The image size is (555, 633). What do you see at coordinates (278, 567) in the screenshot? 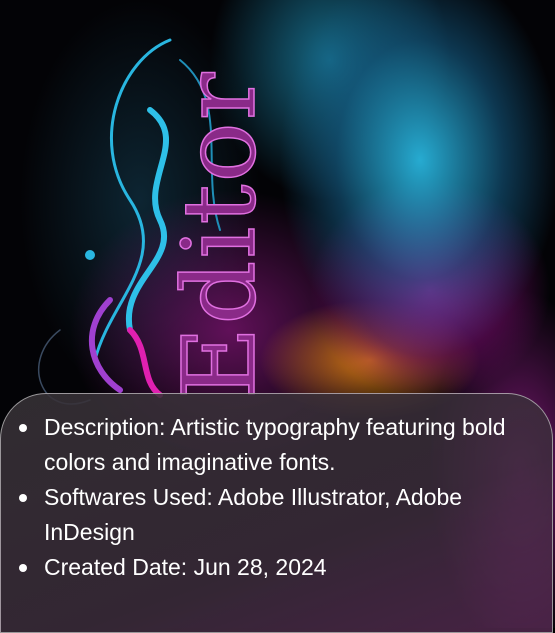
I see `created-date-item: Created Date: Jun 28, 2024` at bounding box center [278, 567].